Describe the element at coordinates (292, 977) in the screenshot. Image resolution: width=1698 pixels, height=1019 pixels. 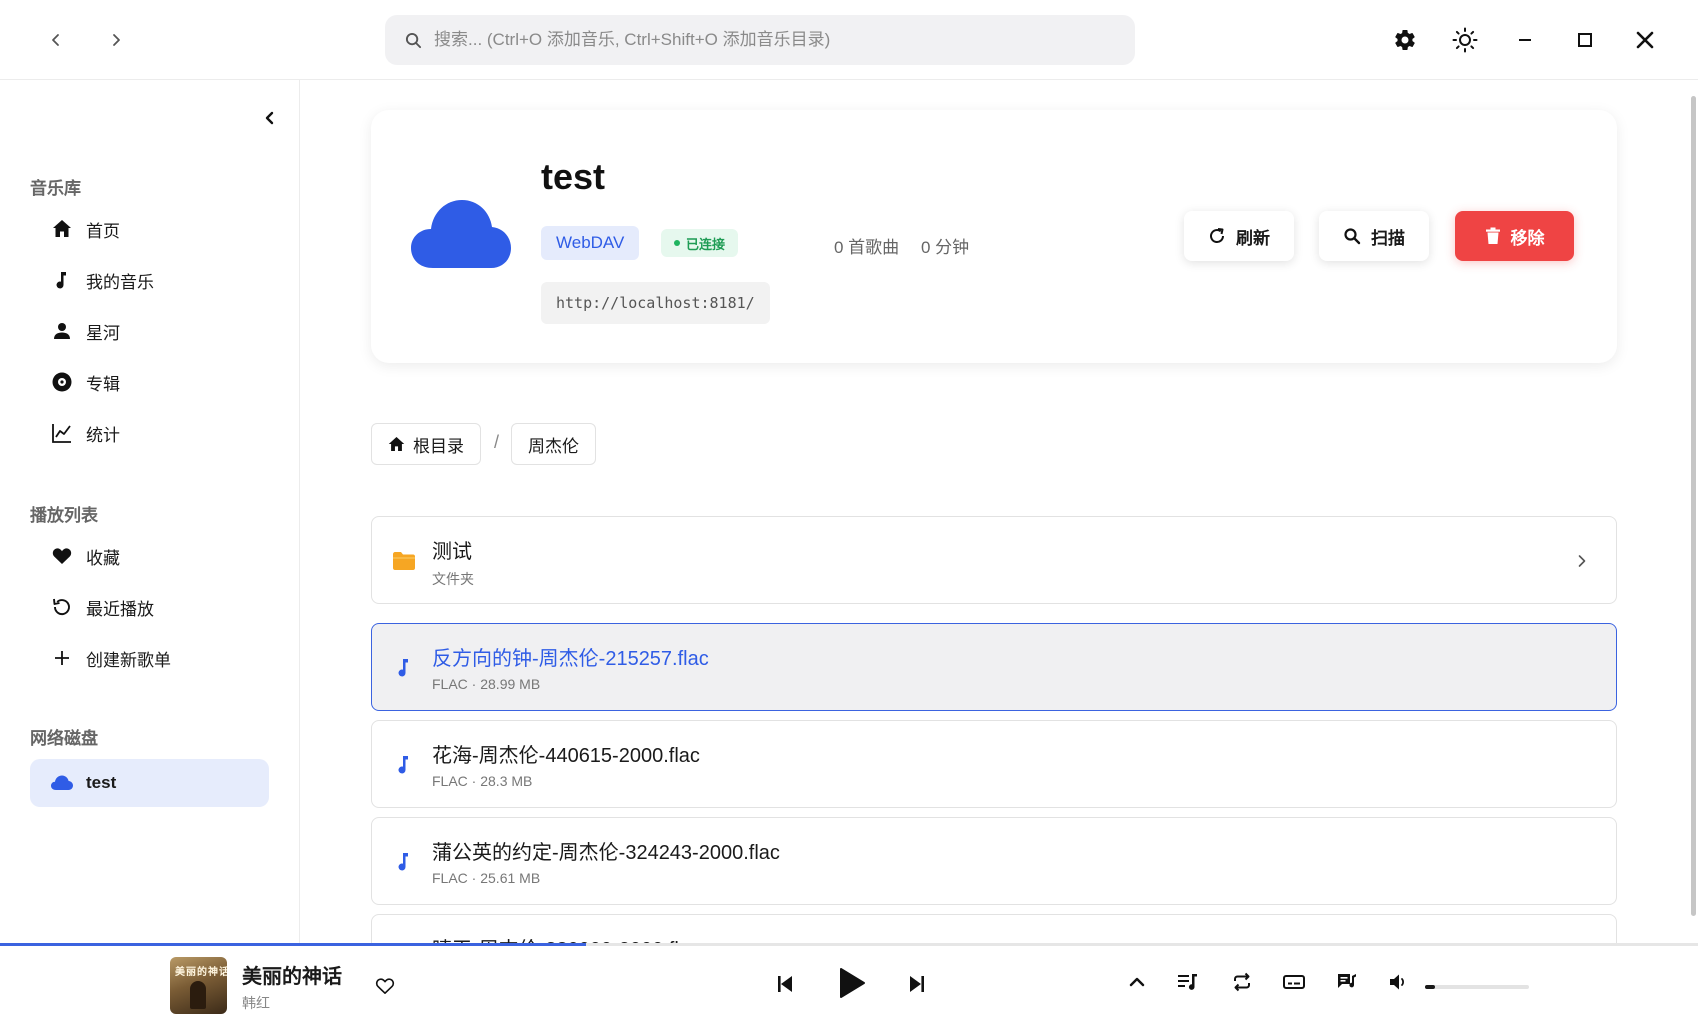
I see `track-title: 美丽的神话` at that location.